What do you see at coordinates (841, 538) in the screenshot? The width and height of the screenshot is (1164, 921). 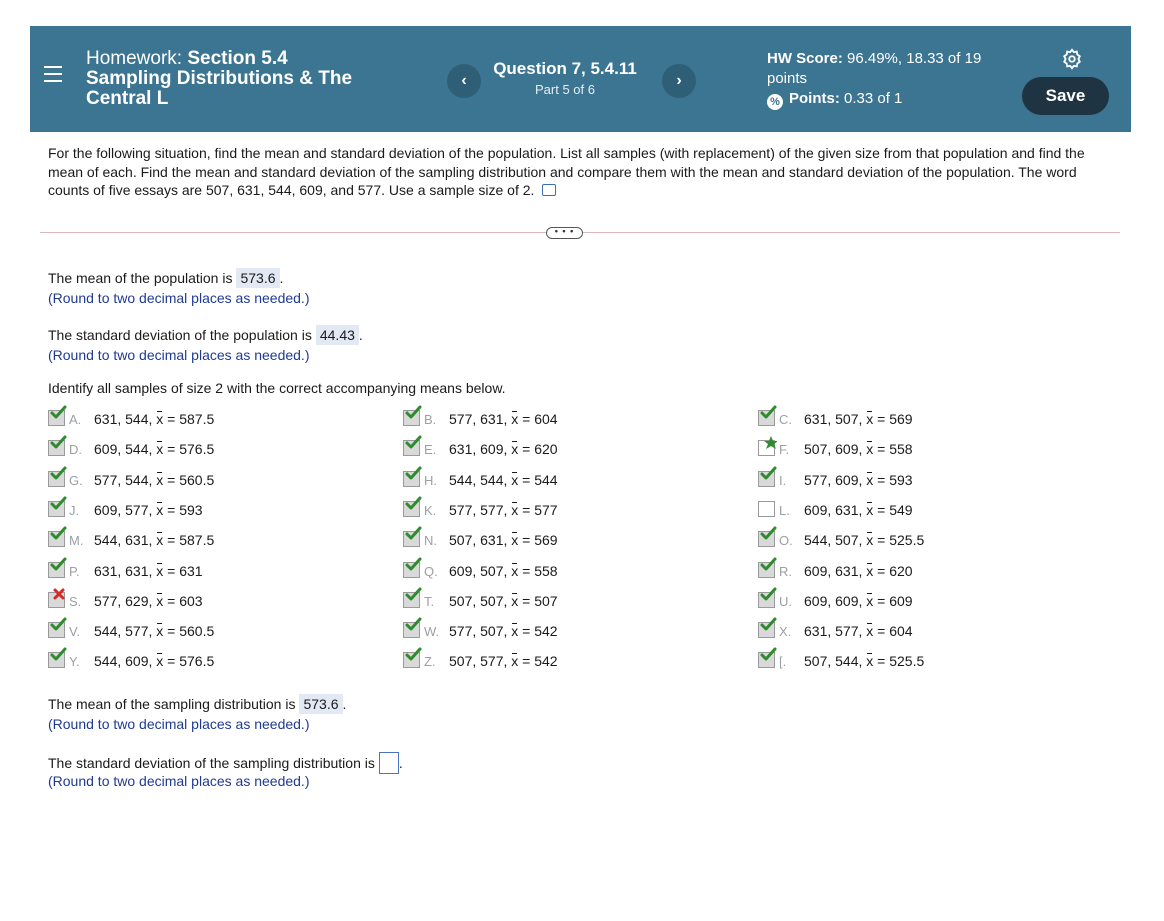 I see `choice-o: O. 544, 507, x = 525.5` at bounding box center [841, 538].